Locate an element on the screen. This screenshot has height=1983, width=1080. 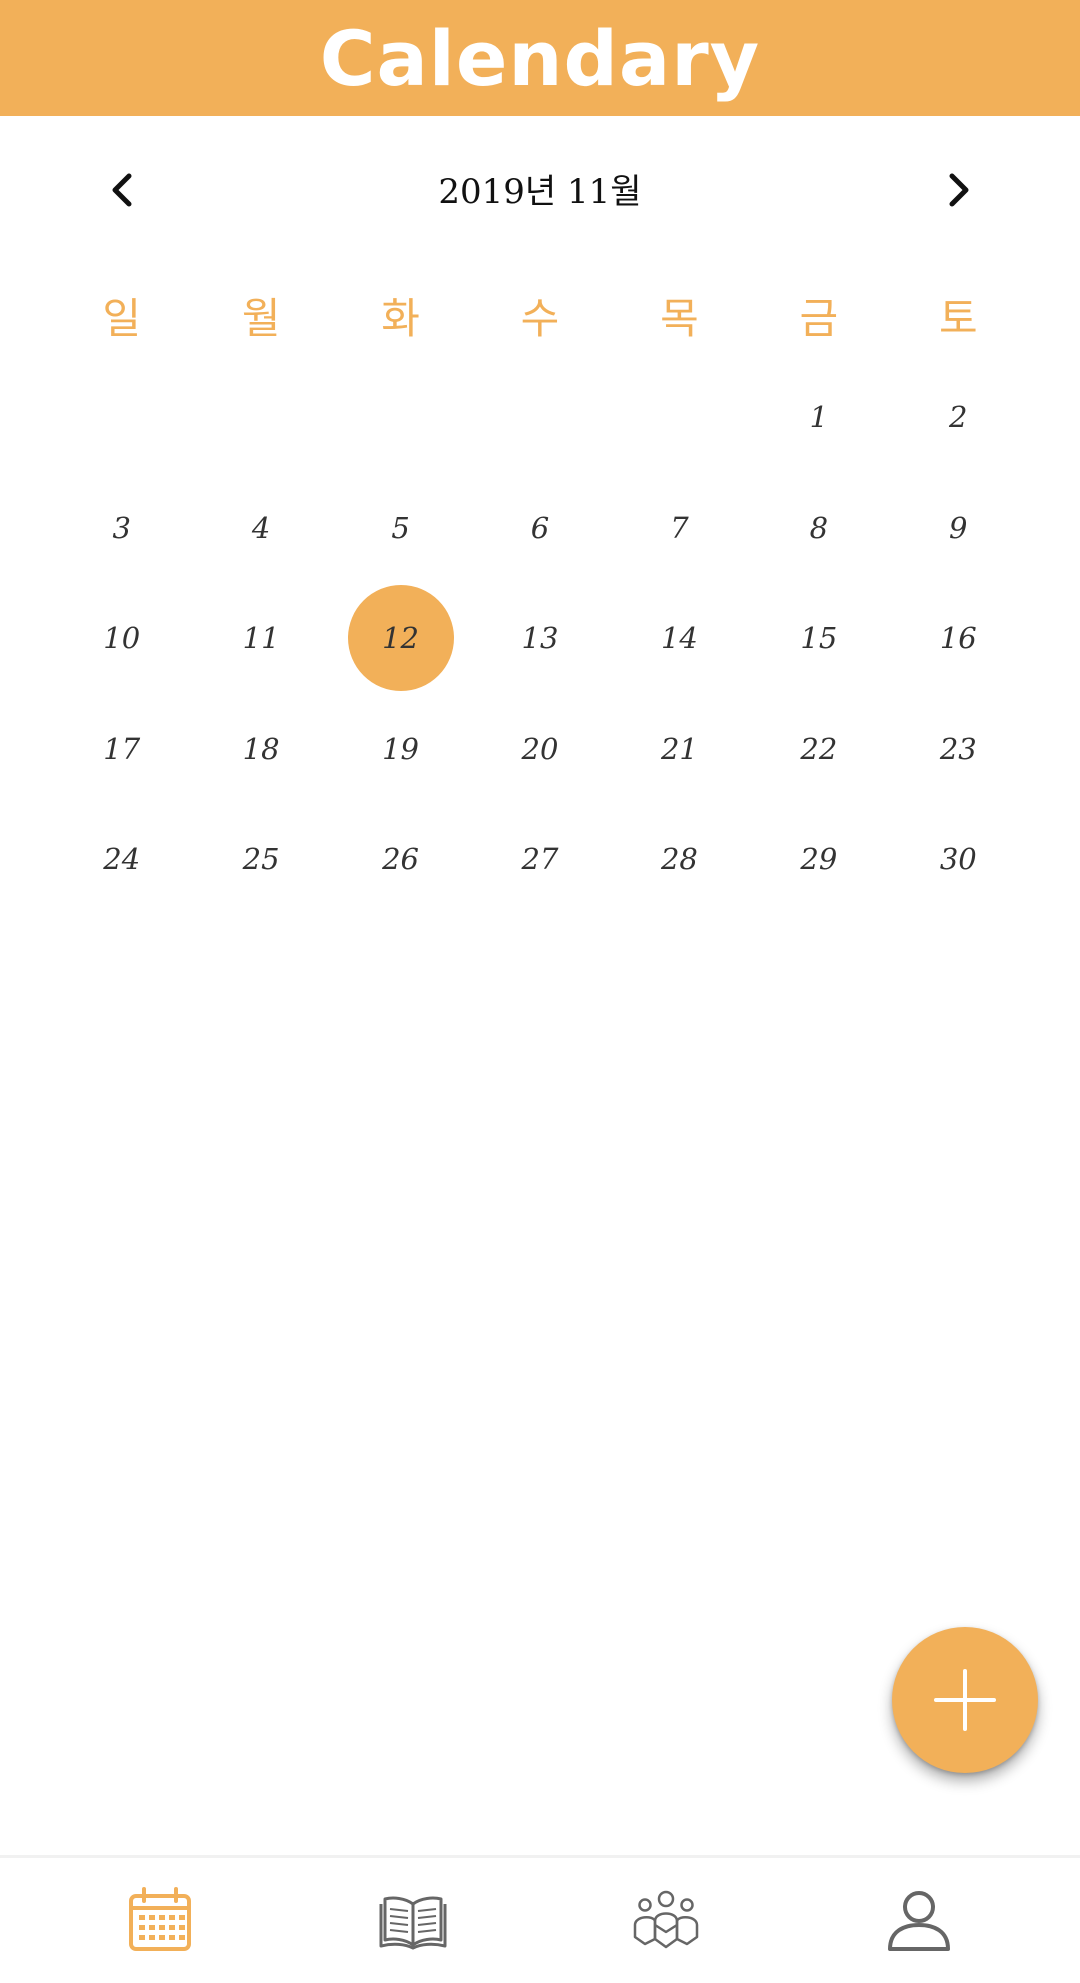
user-icon is located at coordinates (919, 1921).